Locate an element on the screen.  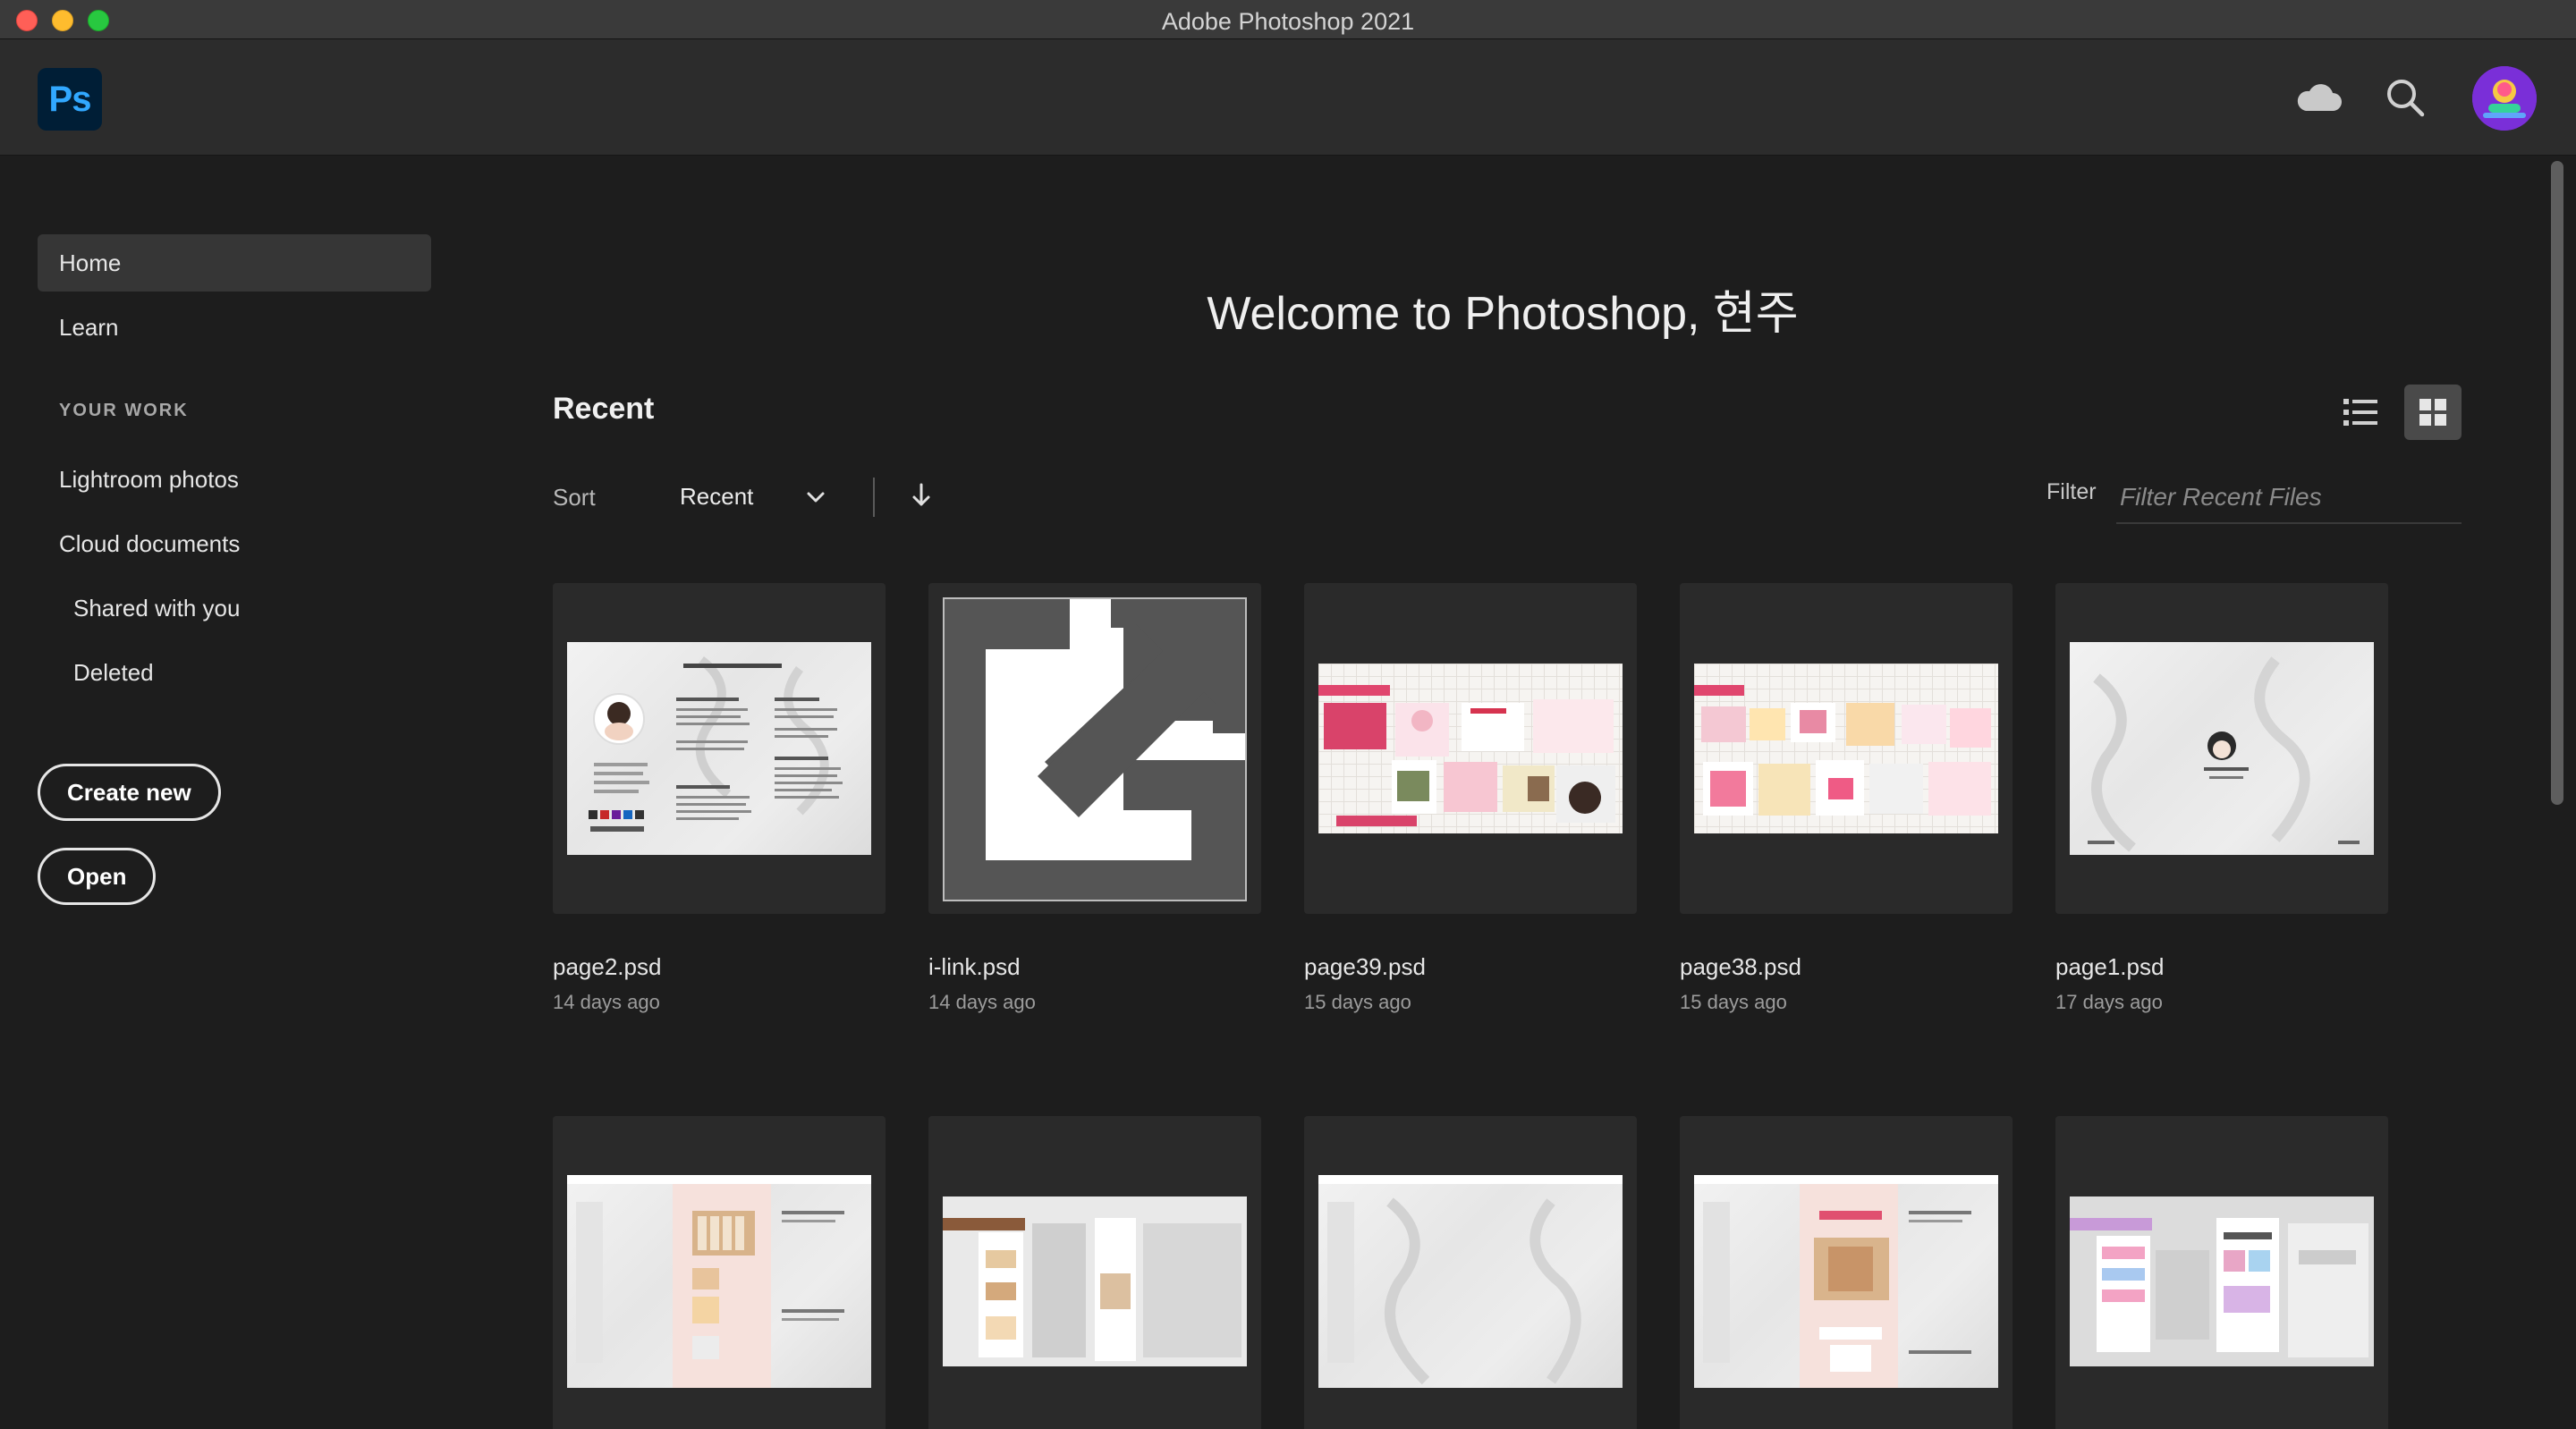
user-avatar is located at coordinates (2504, 98).